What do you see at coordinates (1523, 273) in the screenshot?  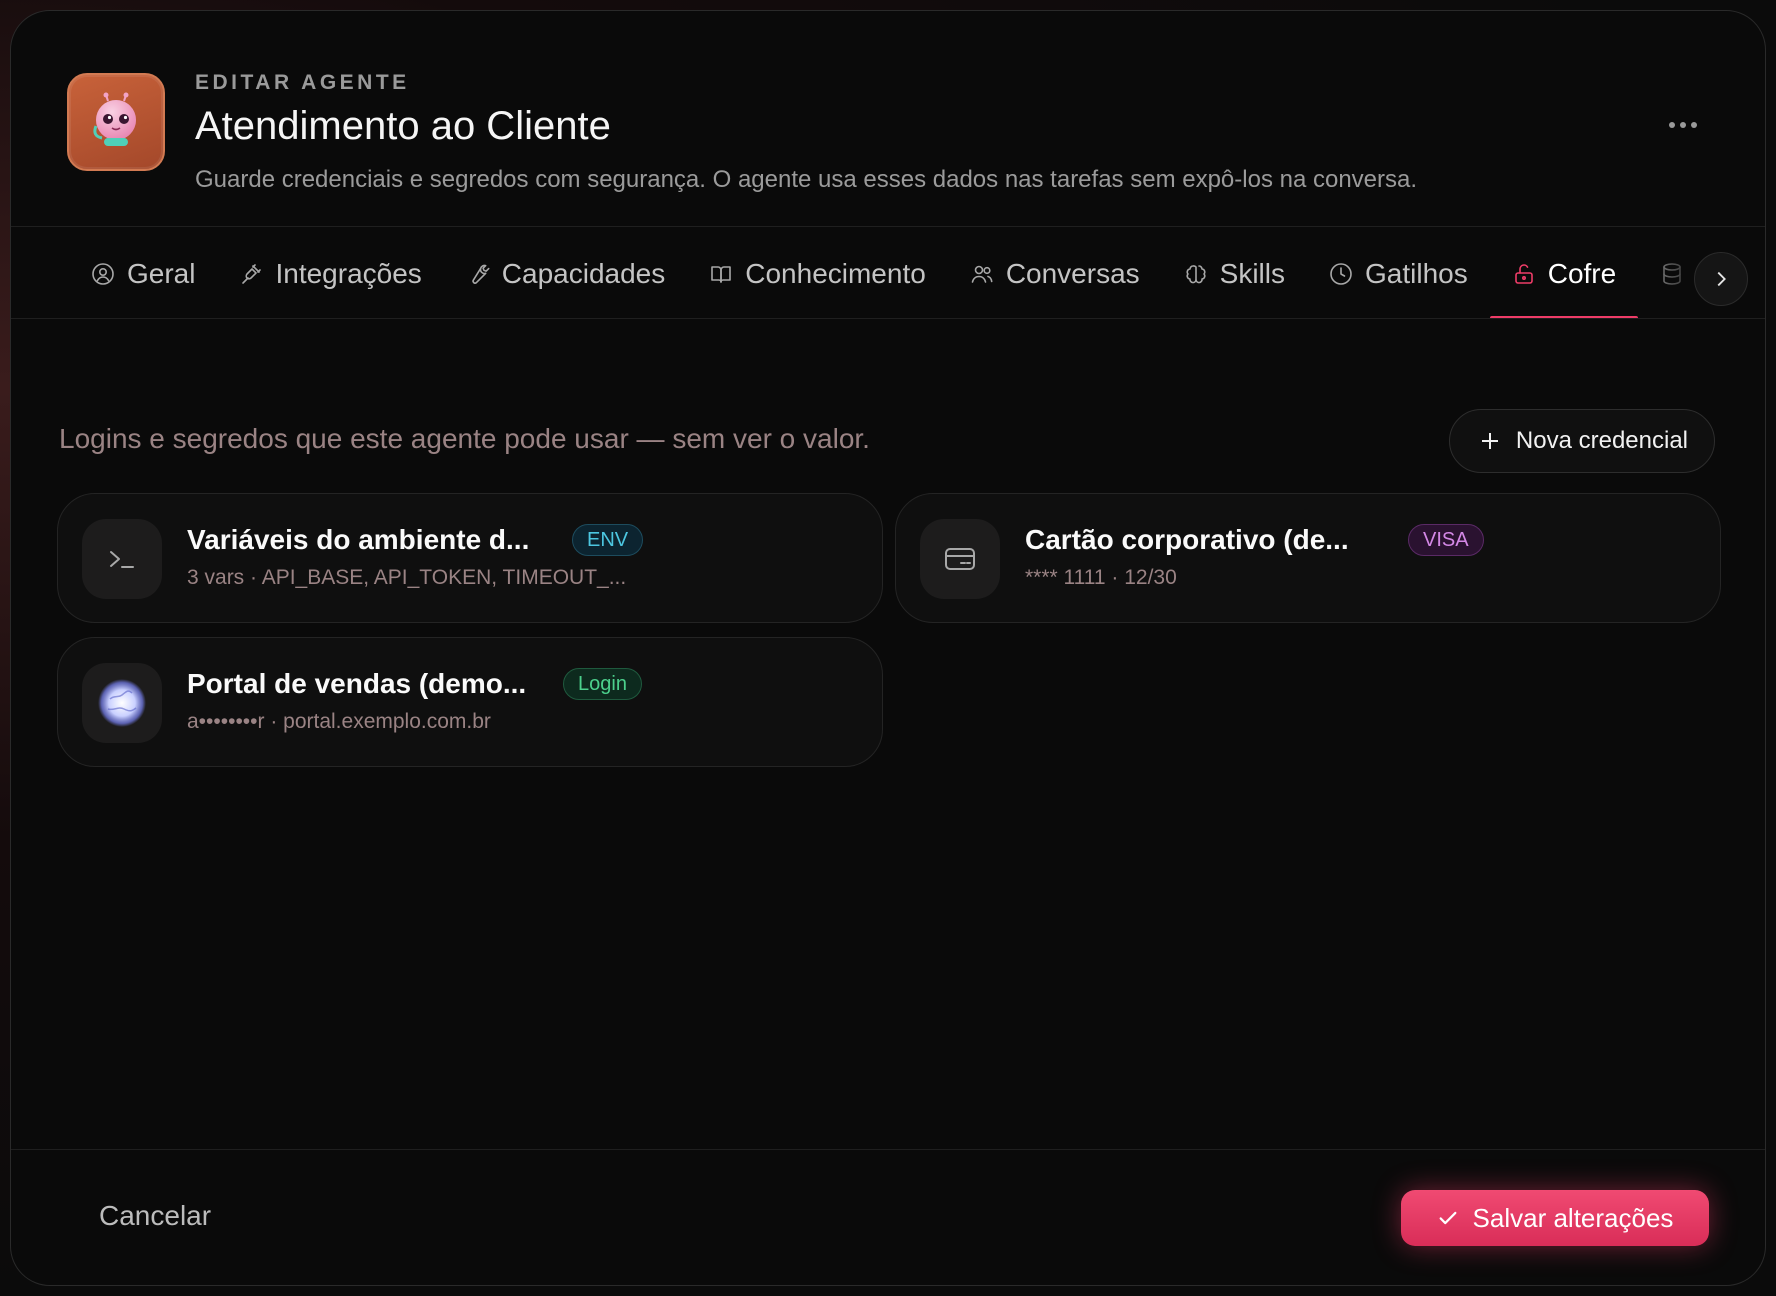 I see `lock-icon` at bounding box center [1523, 273].